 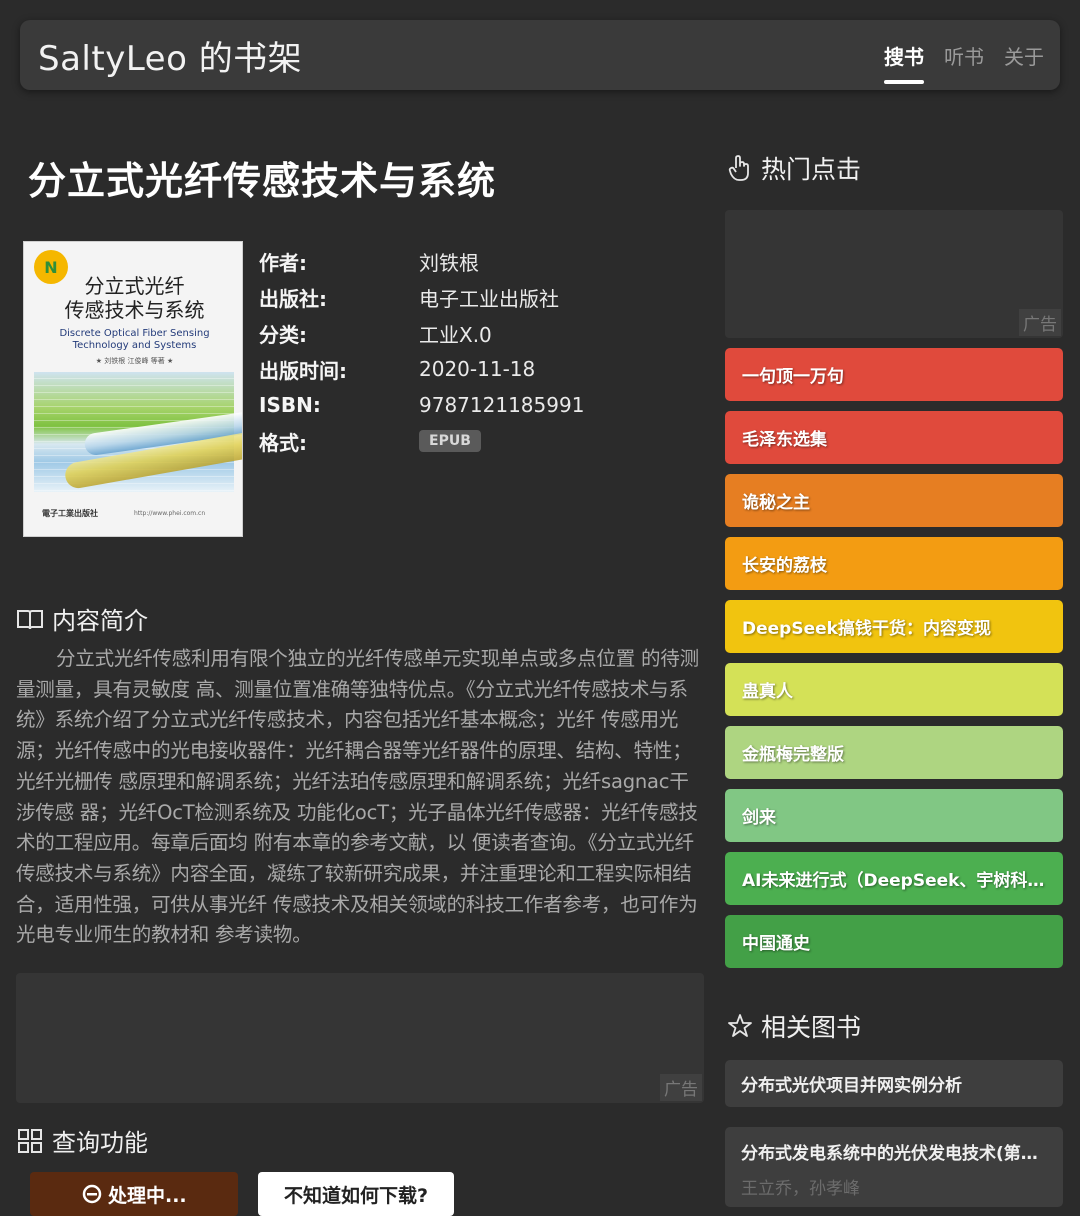 What do you see at coordinates (92, 1194) in the screenshot?
I see `spinner-icon` at bounding box center [92, 1194].